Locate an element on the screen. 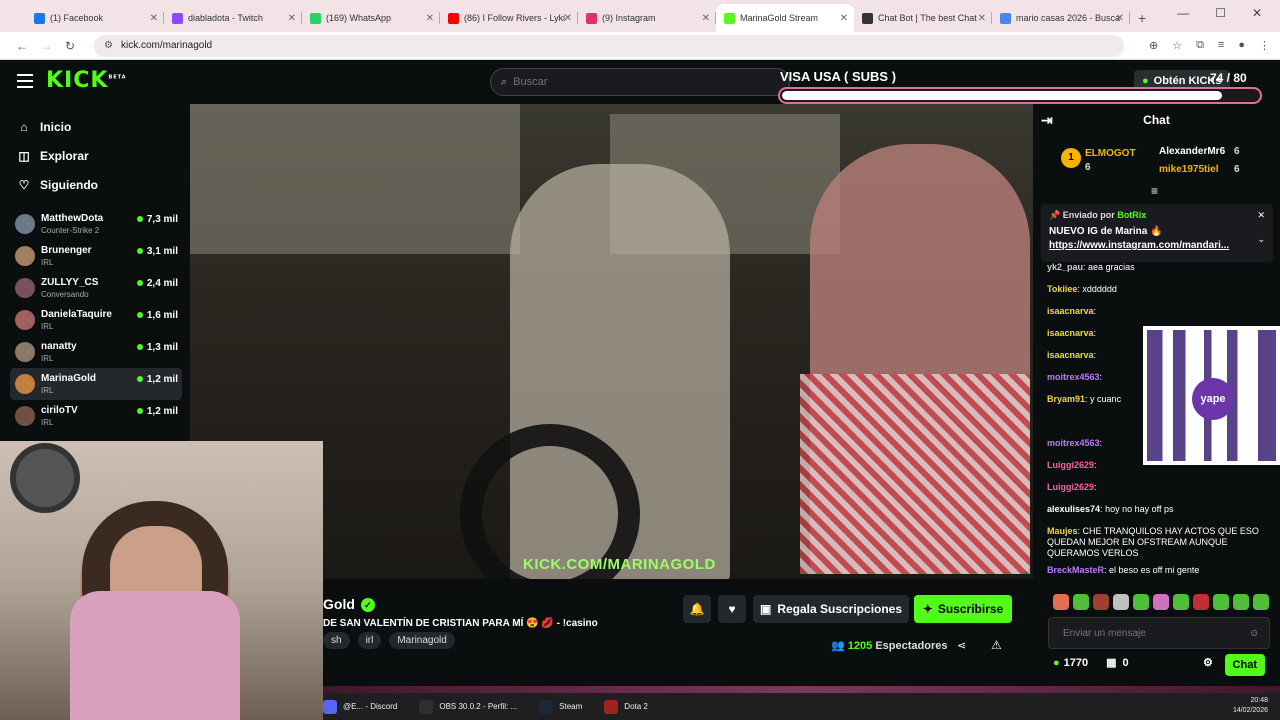 This screenshot has width=1280, height=720. back-icon: ← is located at coordinates (22, 46).